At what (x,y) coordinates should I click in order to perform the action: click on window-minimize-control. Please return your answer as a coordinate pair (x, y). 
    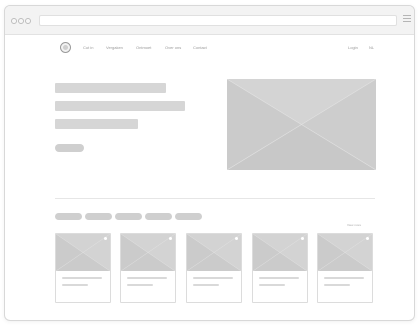
    Looking at the image, I should click on (21, 21).